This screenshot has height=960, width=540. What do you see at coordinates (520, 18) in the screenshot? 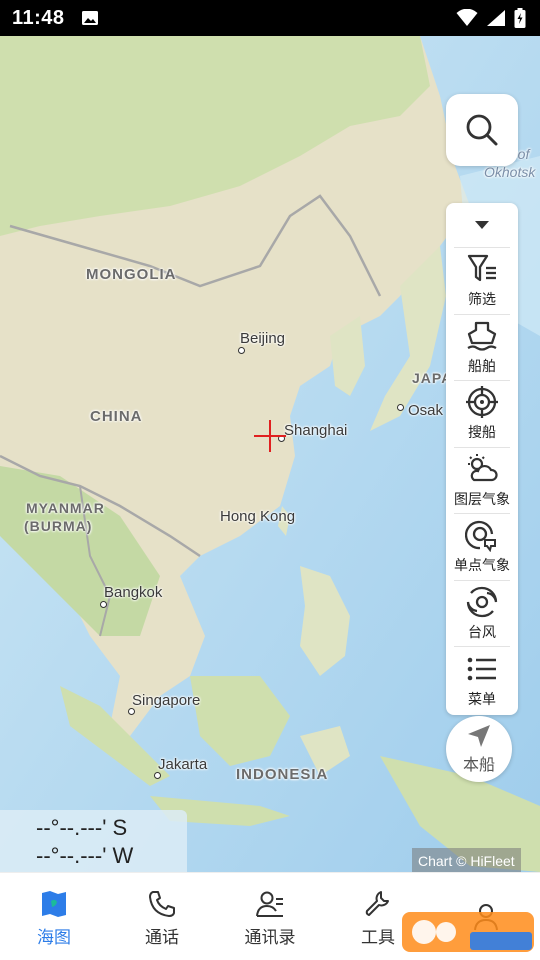
I see `battery-charging-icon` at bounding box center [520, 18].